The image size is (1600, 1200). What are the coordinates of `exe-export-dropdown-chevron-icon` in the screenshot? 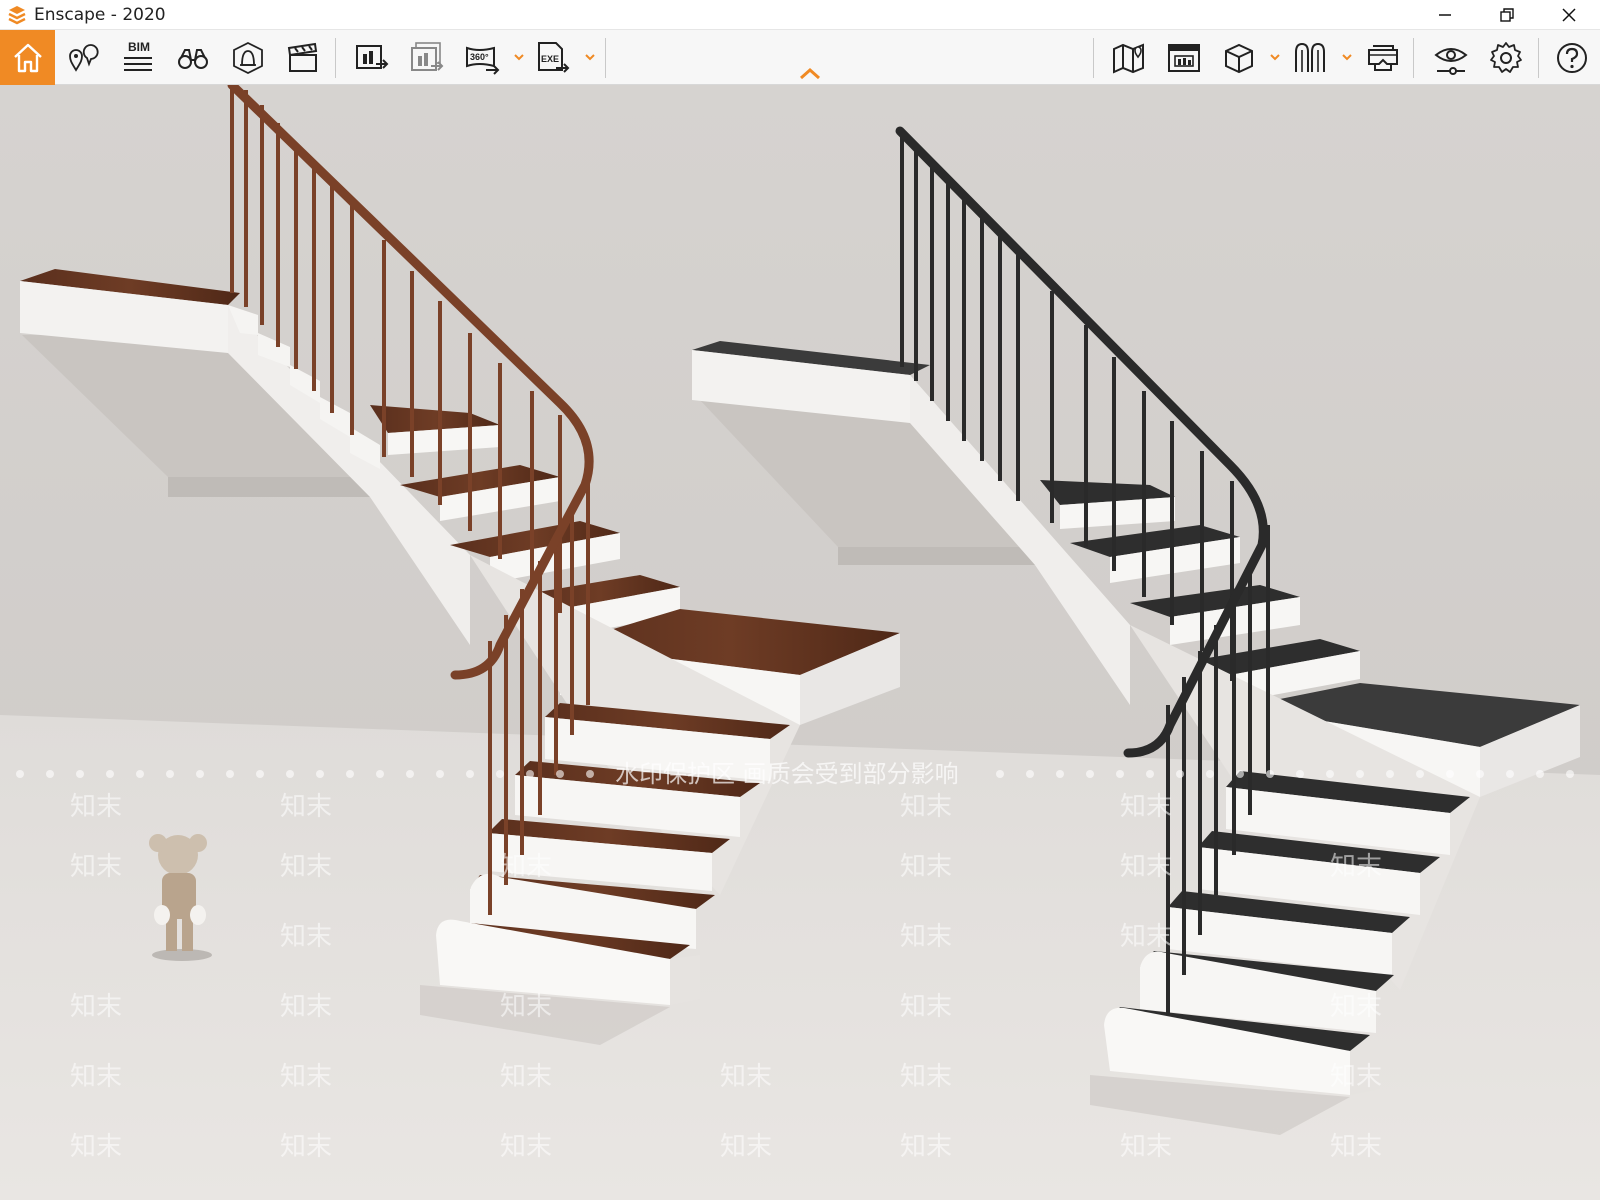 It's located at (590, 57).